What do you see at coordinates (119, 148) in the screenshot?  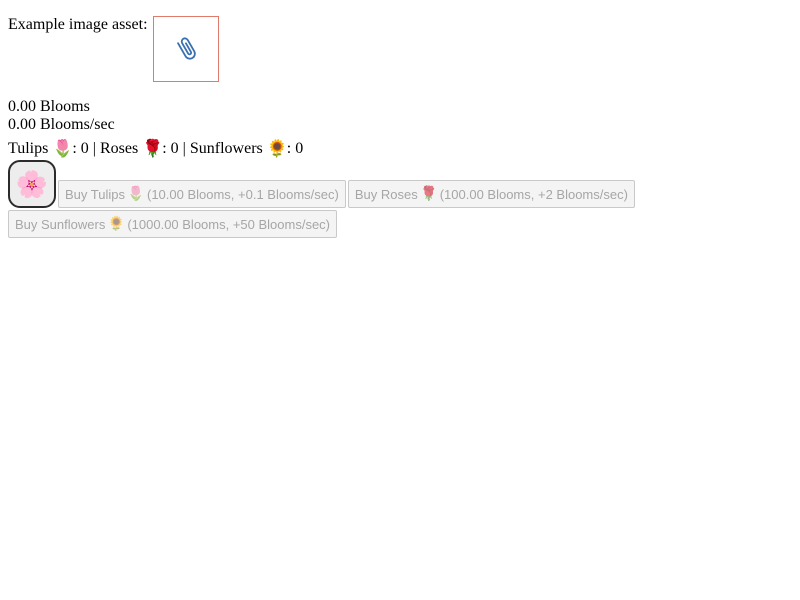 I see `roses-count-label: Roses` at bounding box center [119, 148].